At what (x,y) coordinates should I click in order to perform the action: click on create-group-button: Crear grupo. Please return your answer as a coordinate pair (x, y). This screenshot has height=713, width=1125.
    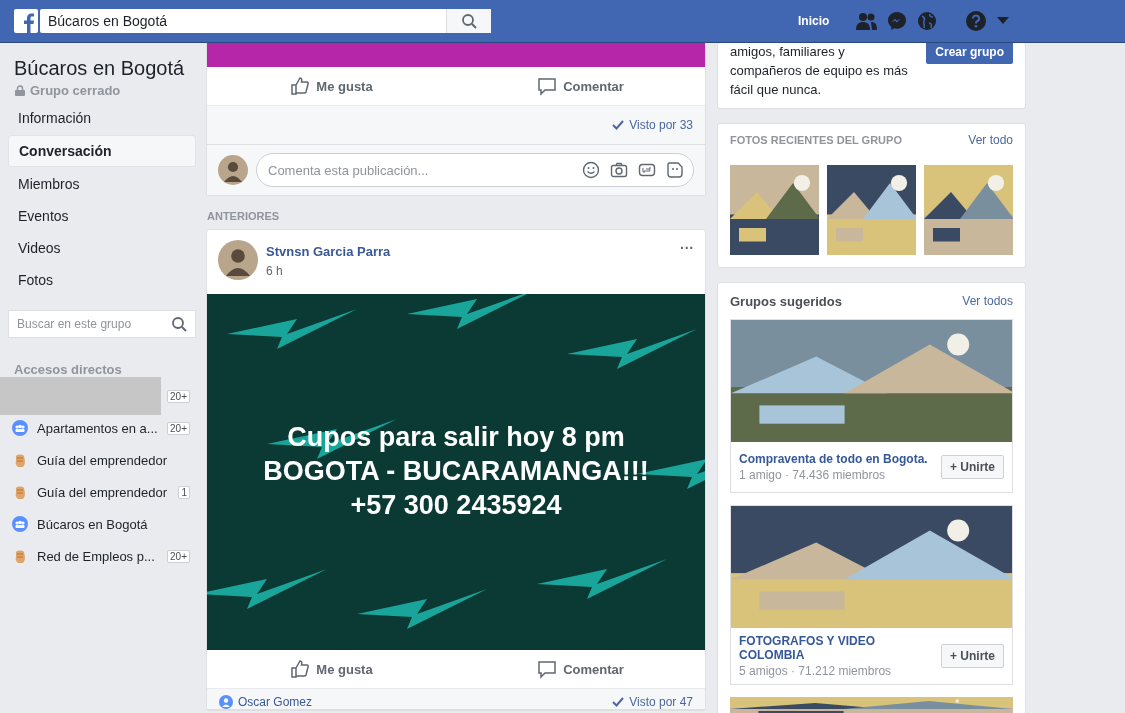
    Looking at the image, I should click on (969, 53).